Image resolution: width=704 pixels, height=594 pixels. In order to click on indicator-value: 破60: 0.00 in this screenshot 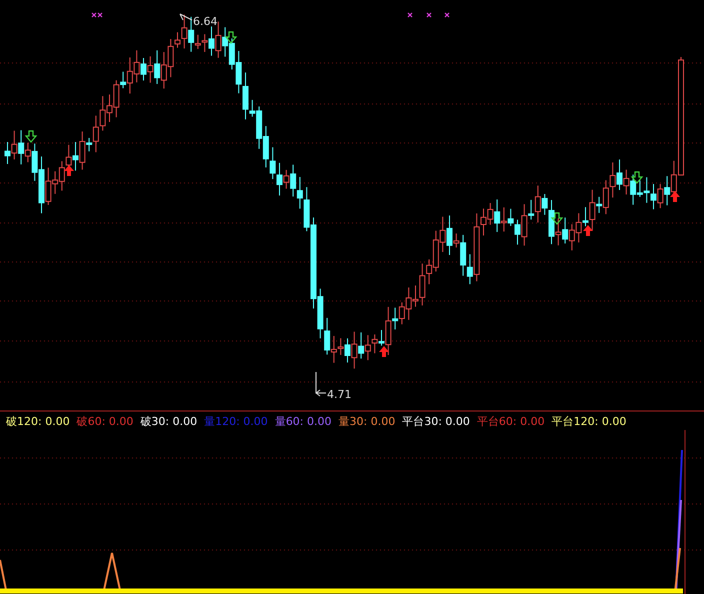, I will do `click(105, 421)`.